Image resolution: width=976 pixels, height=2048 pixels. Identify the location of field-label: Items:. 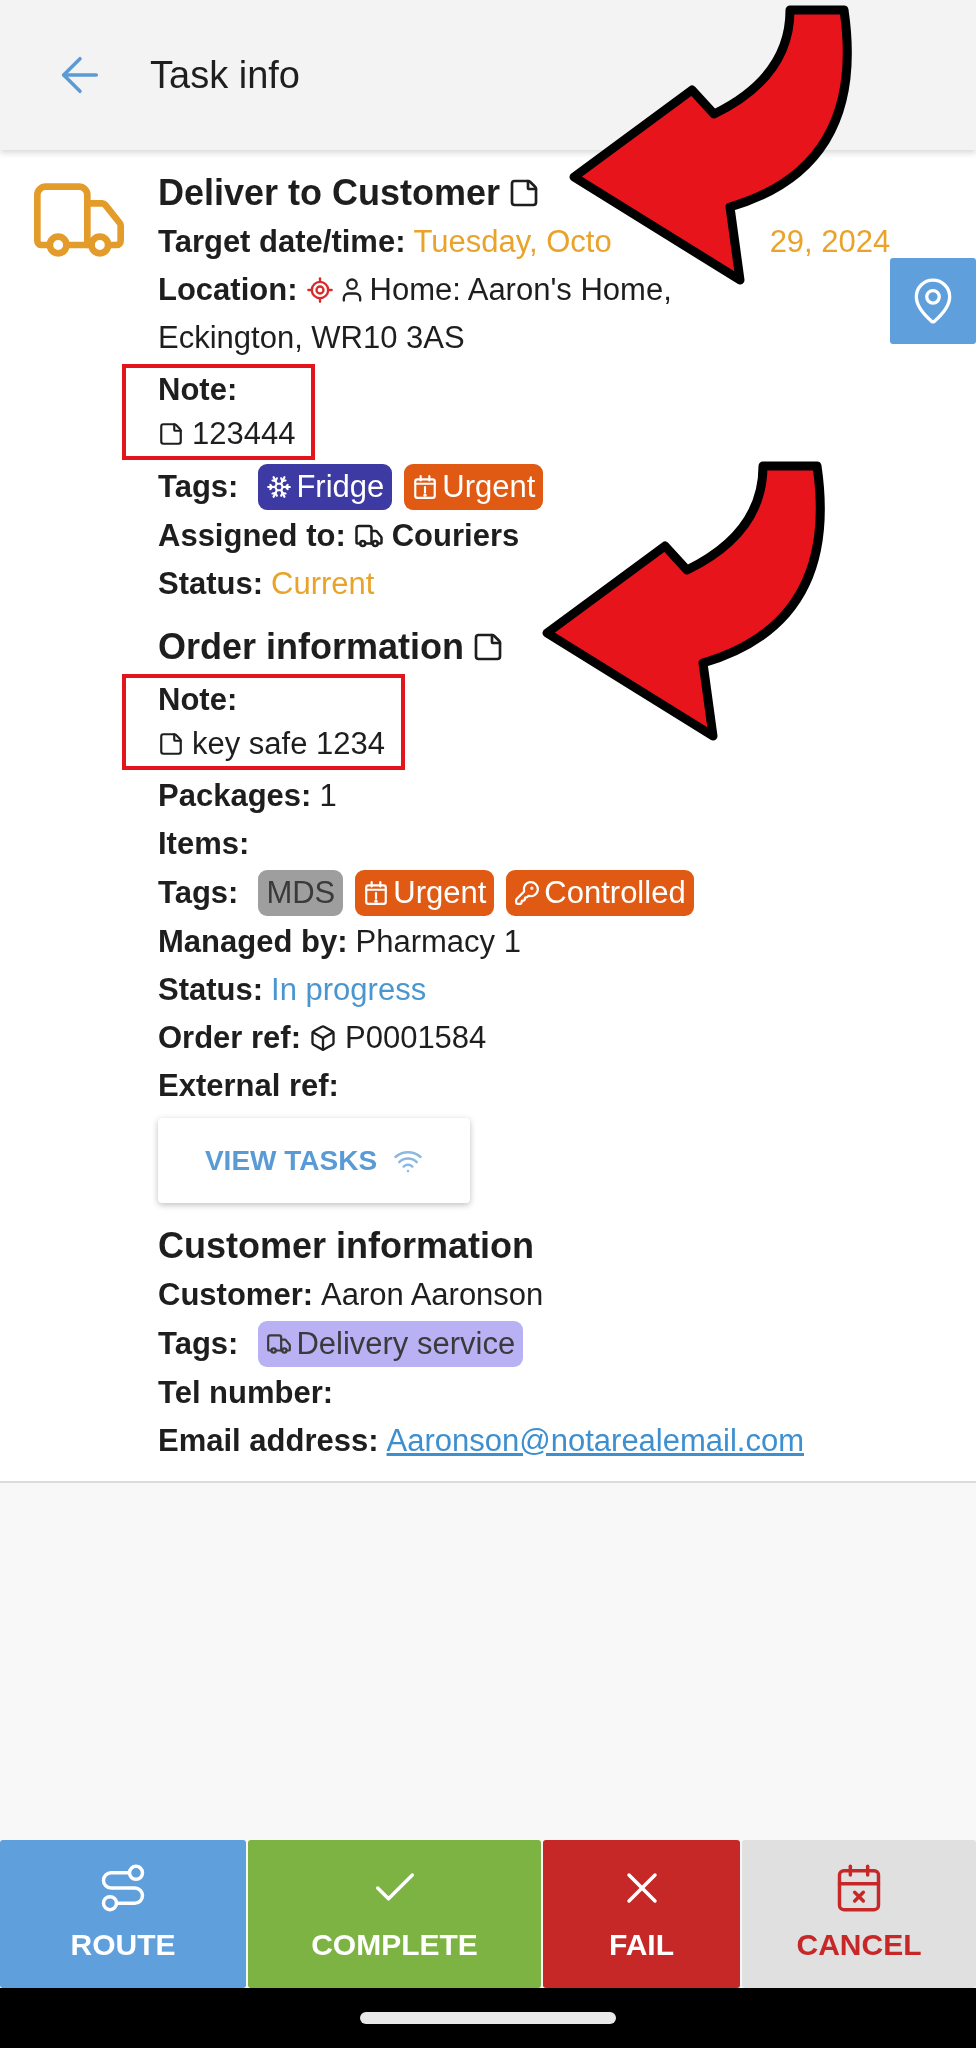
(204, 843).